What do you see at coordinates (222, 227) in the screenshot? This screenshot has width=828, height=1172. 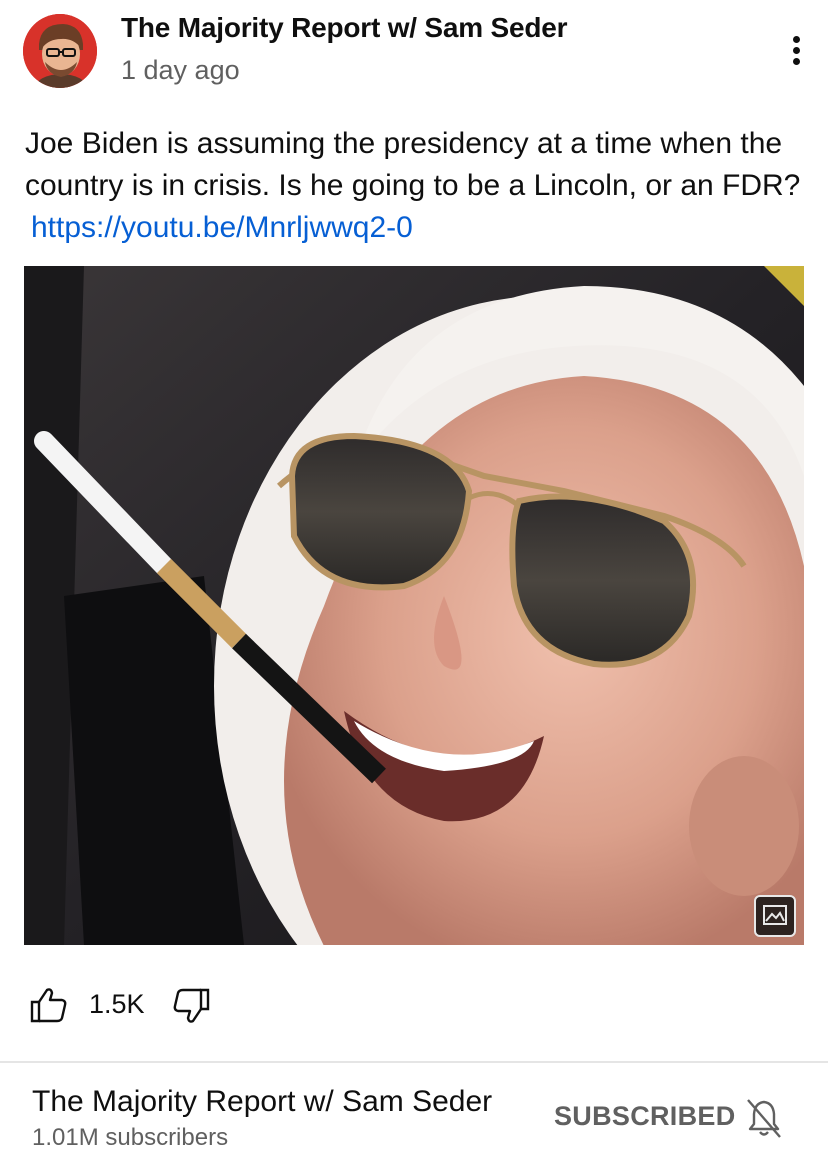 I see `post-link: https://youtu.be/Mnrljwwq2-0` at bounding box center [222, 227].